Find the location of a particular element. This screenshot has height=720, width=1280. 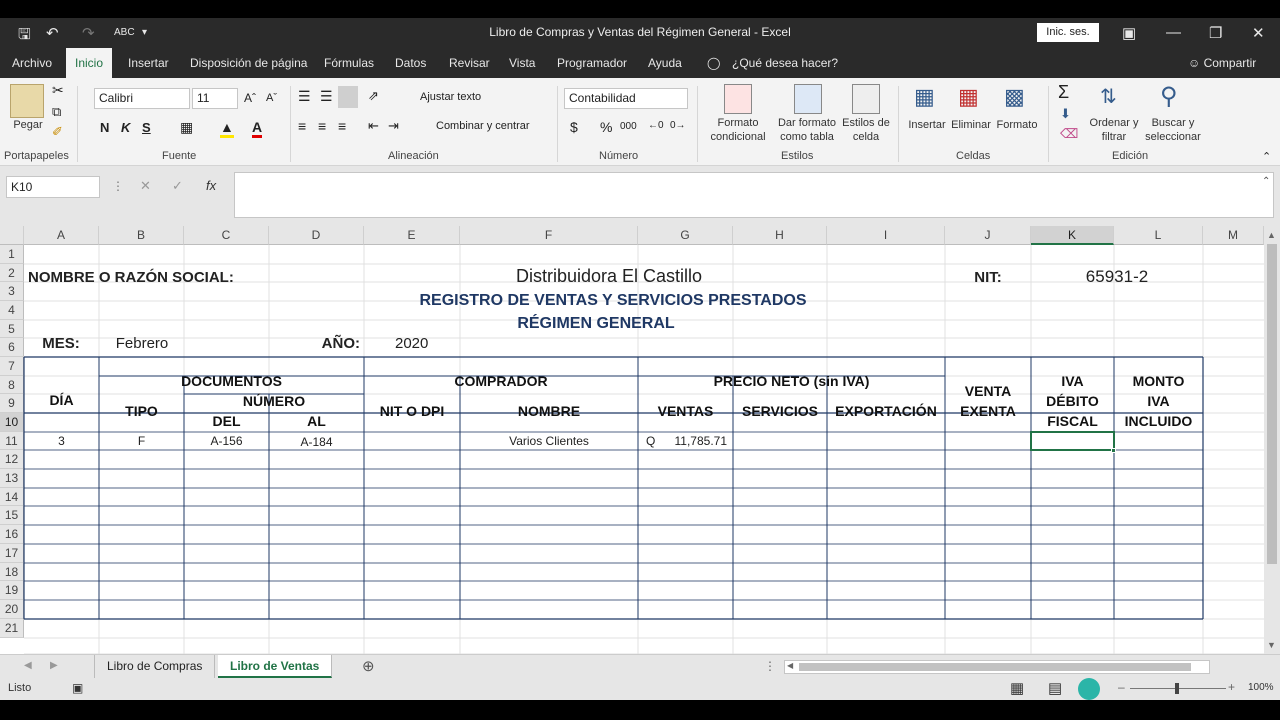

fill-icon: ⬇ is located at coordinates (1065, 114).